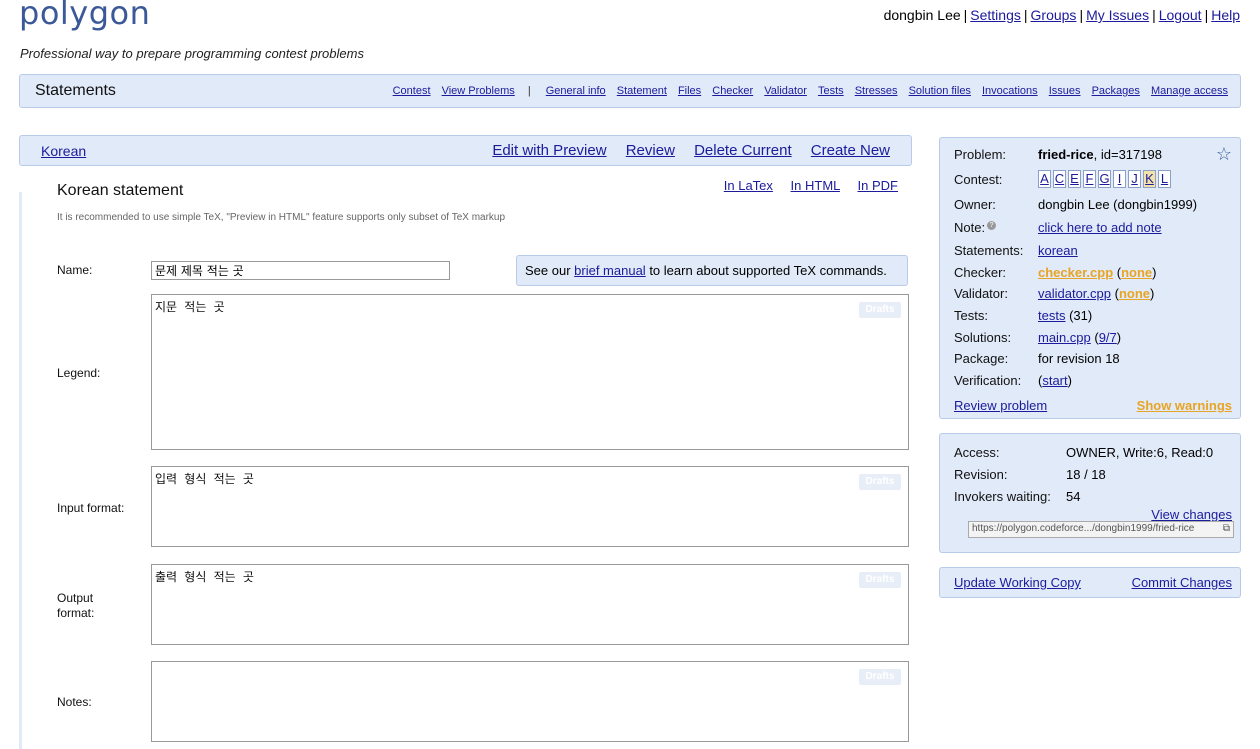  Describe the element at coordinates (850, 150) in the screenshot. I see `create-new-link: Create New` at that location.